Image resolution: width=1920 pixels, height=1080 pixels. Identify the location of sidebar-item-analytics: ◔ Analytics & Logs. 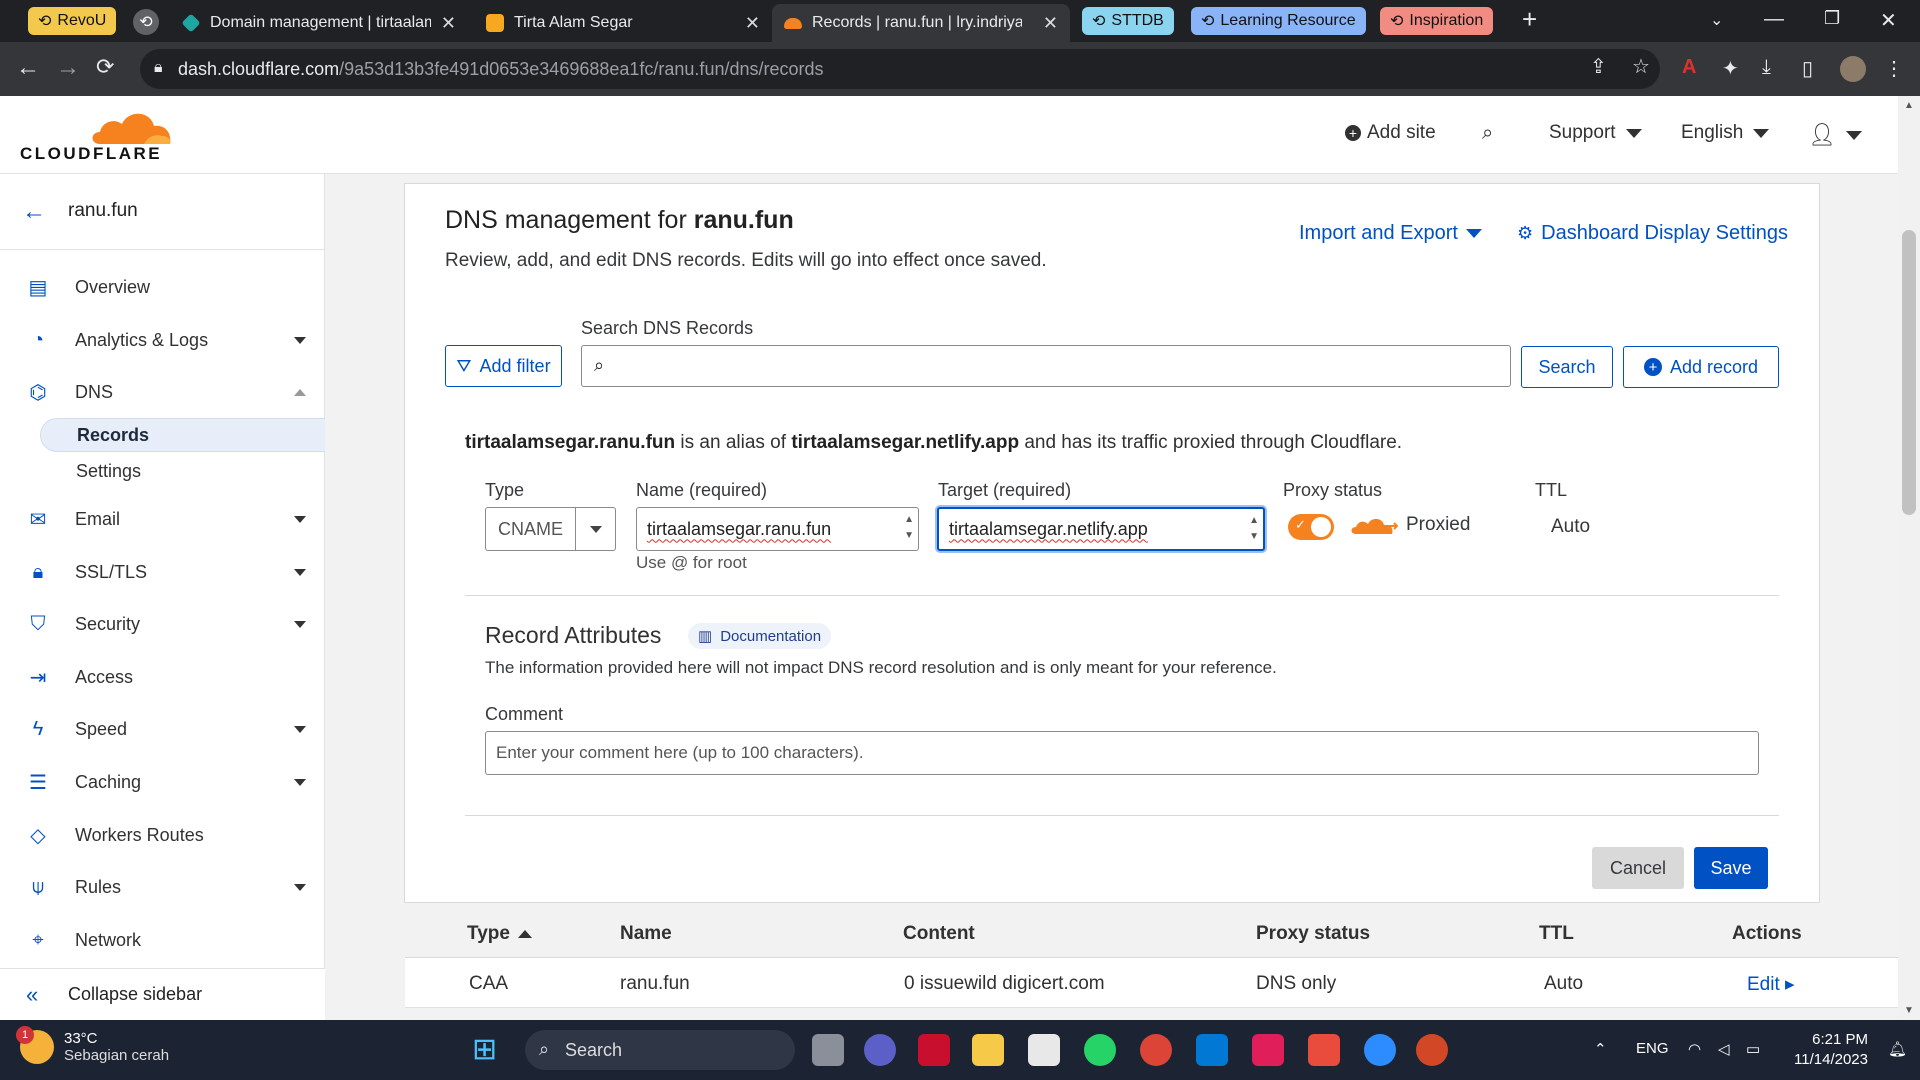
(162, 340).